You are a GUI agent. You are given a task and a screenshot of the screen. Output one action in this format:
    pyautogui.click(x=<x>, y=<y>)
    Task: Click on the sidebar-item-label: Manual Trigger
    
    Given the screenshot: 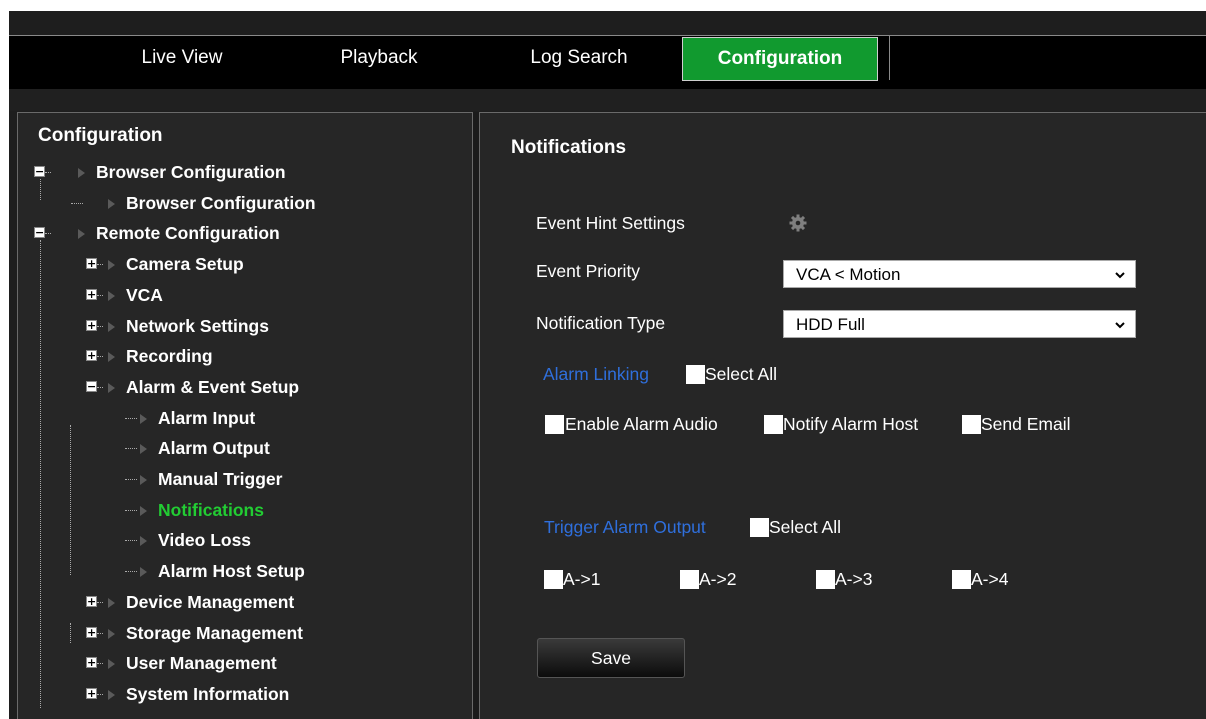 What is the action you would take?
    pyautogui.click(x=220, y=479)
    